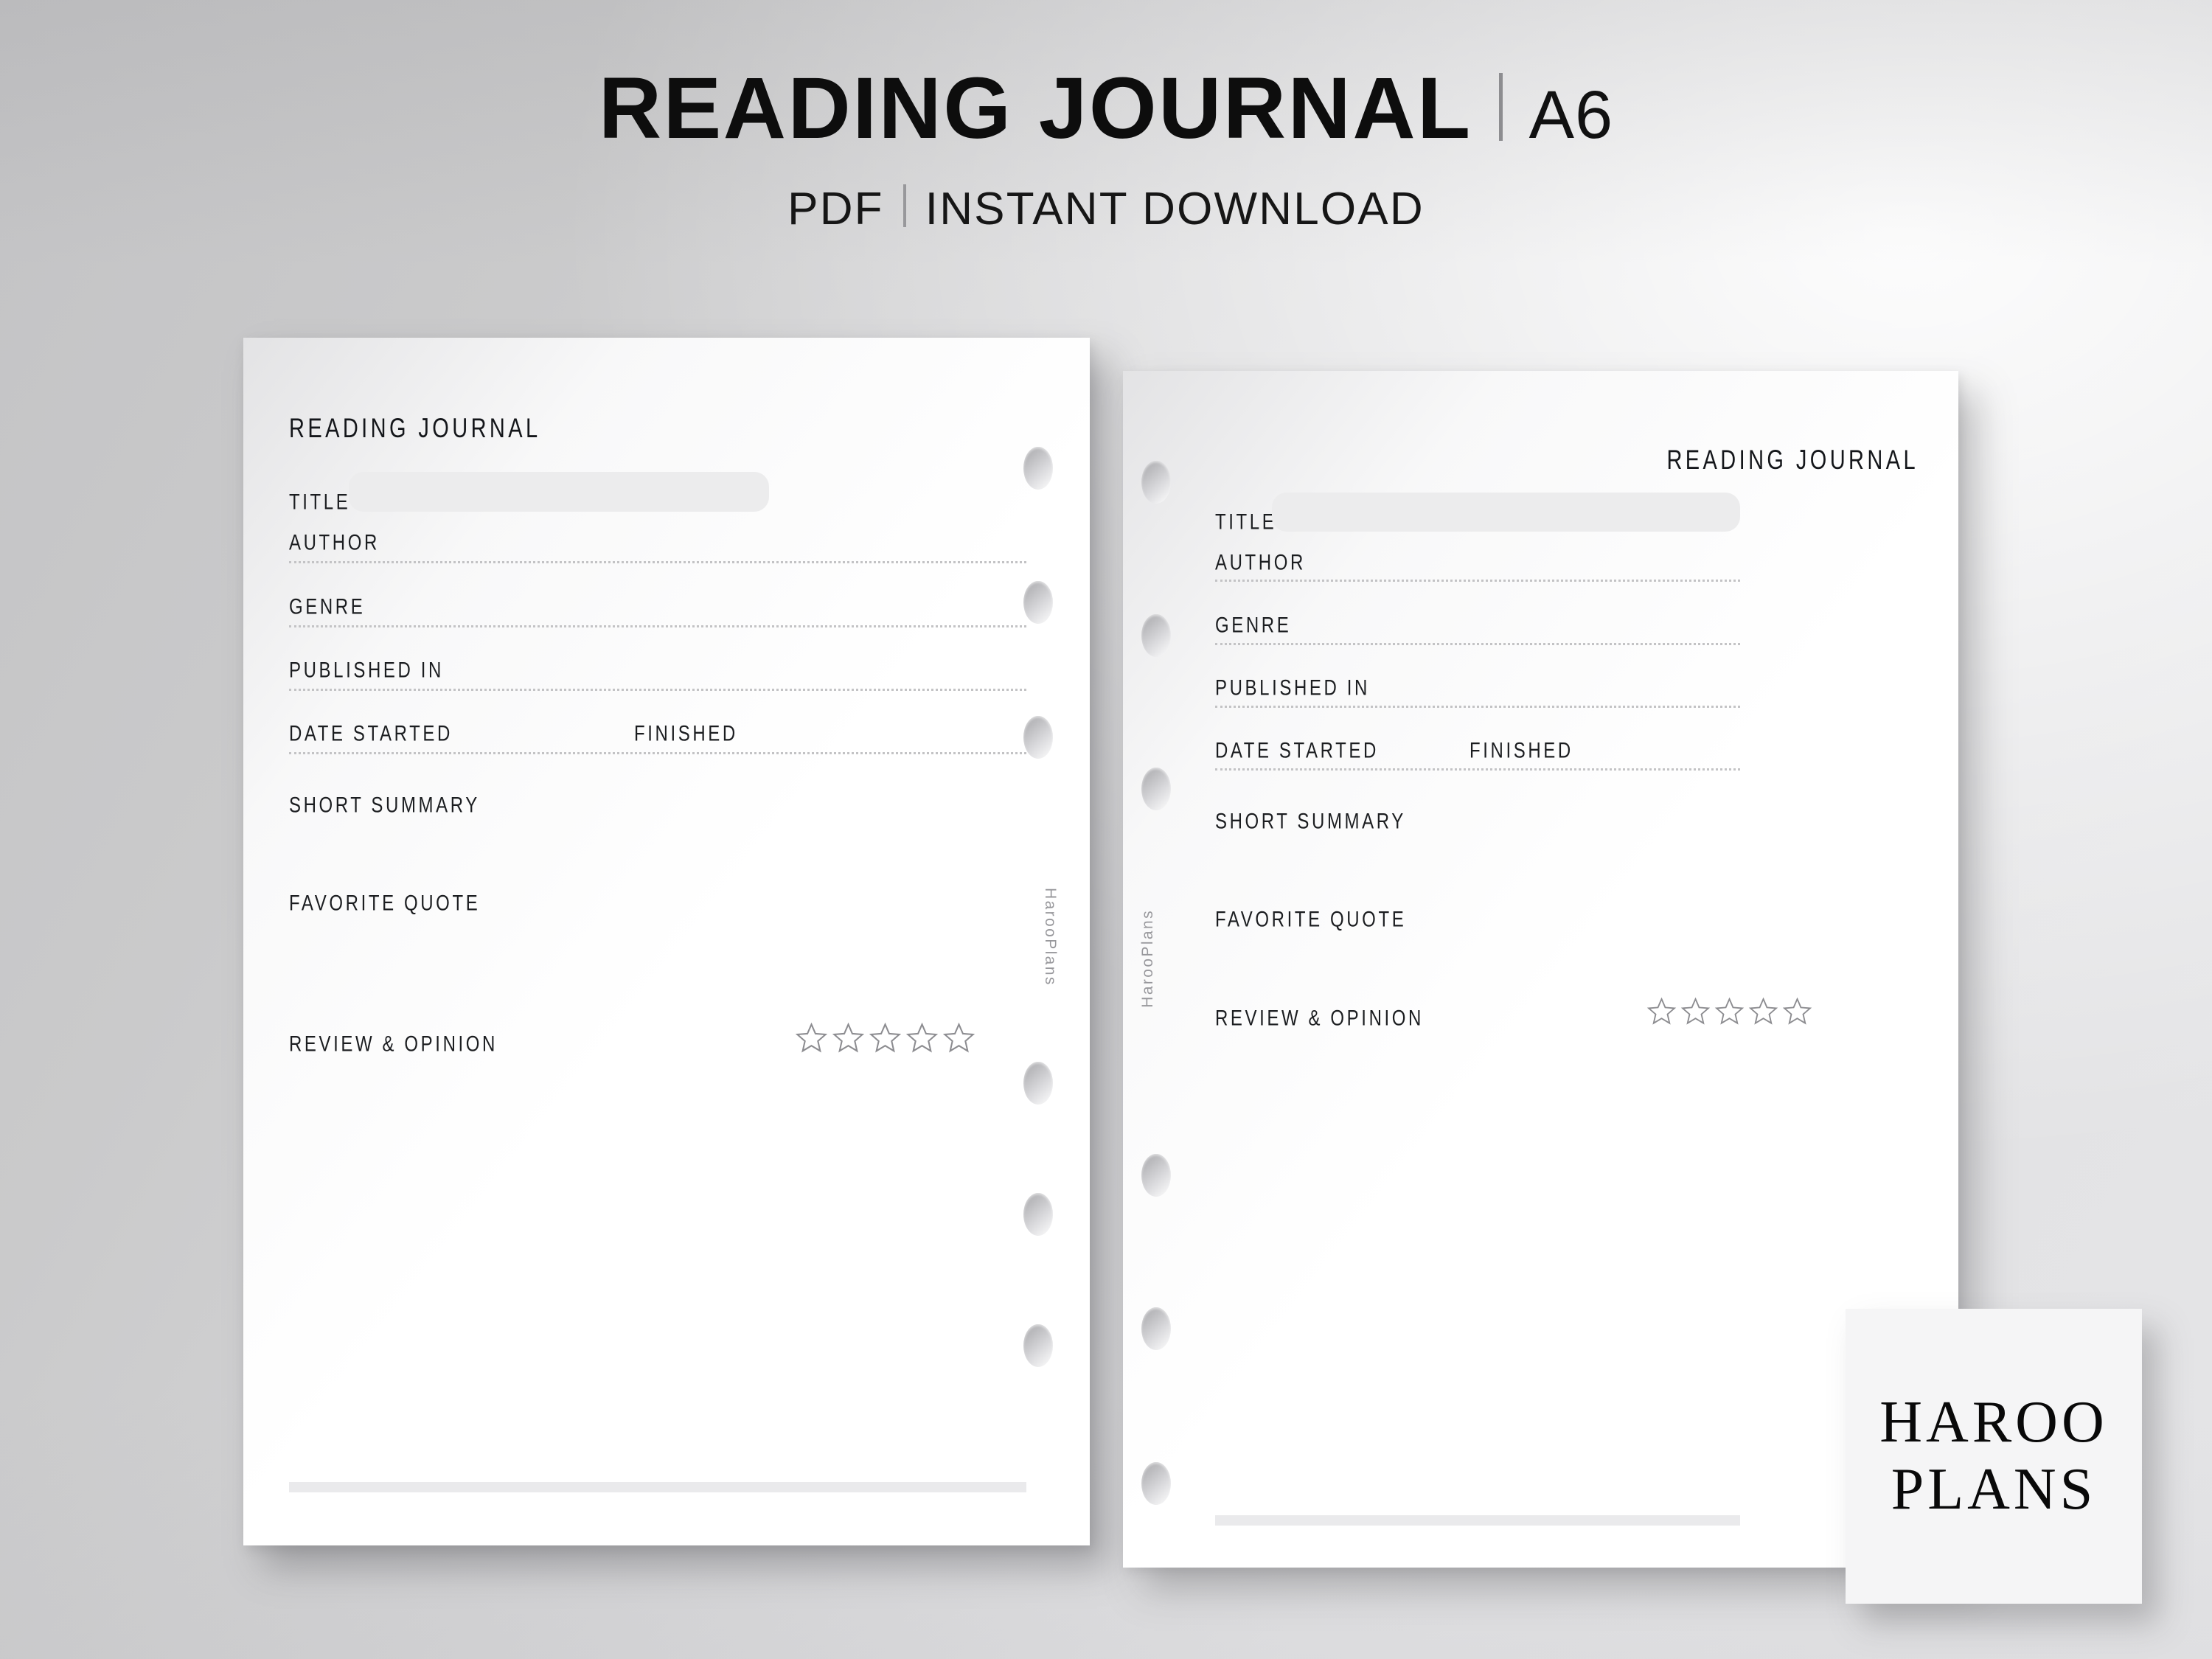 The height and width of the screenshot is (1659, 2212). I want to click on title-row: READING JOURNAL A6, so click(1106, 108).